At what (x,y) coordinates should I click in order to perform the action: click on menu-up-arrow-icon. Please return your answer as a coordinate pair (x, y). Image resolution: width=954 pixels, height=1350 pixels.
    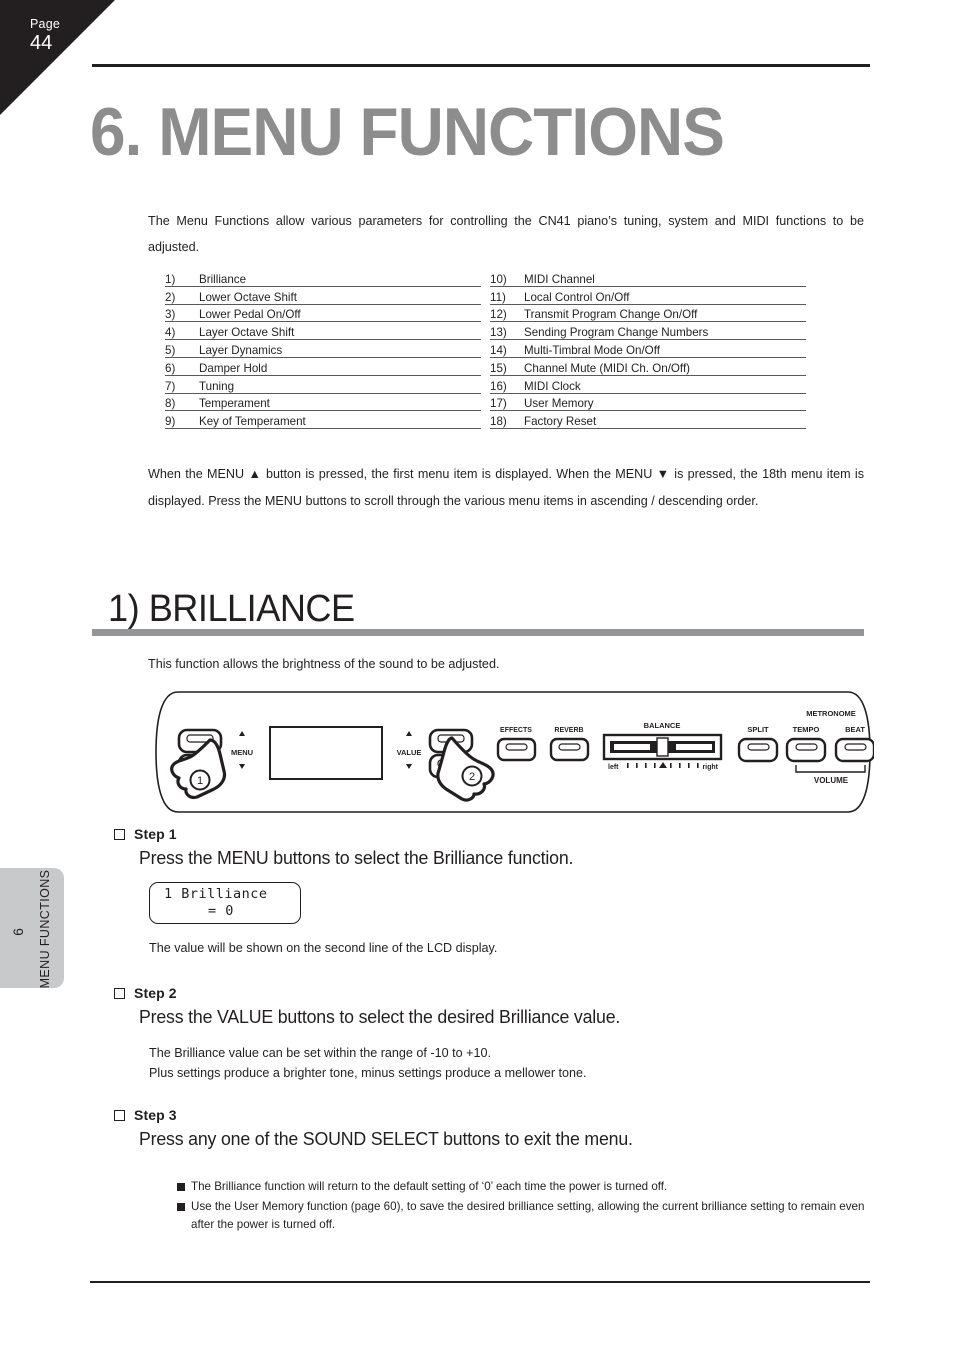
    Looking at the image, I should click on (242, 733).